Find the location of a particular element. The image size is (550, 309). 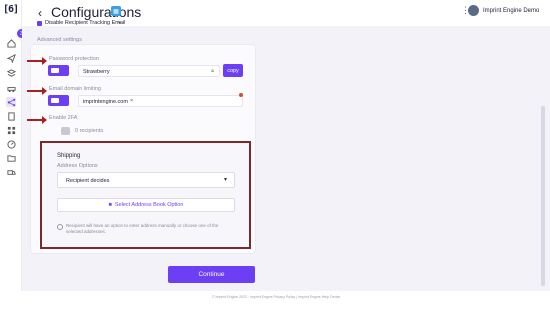

calendar-icon: ▦ is located at coordinates (116, 11).